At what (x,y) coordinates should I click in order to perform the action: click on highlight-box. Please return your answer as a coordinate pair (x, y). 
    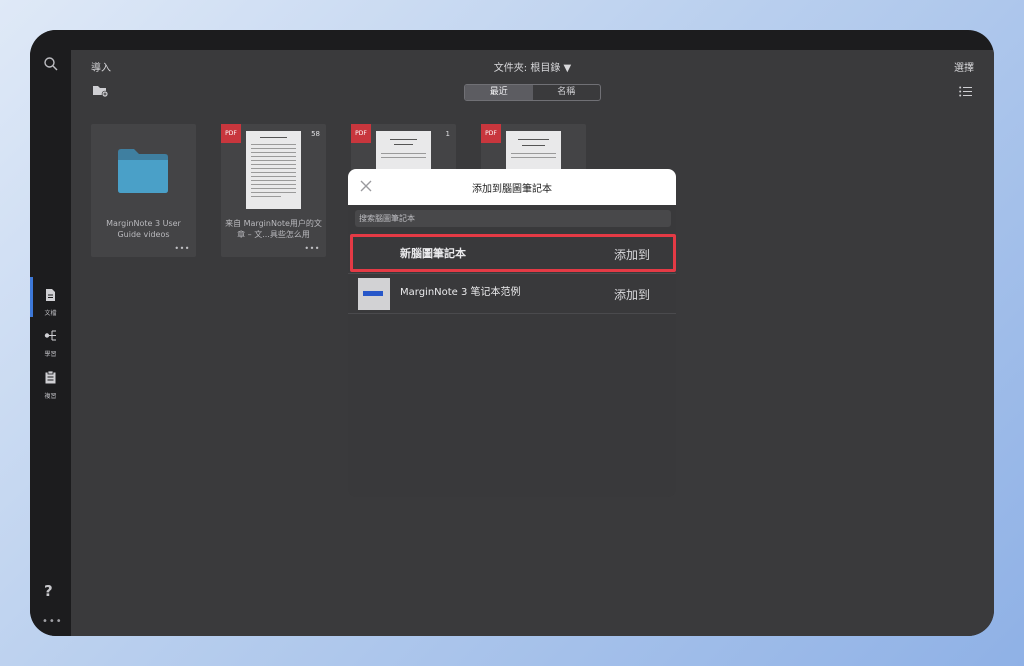
    Looking at the image, I should click on (513, 253).